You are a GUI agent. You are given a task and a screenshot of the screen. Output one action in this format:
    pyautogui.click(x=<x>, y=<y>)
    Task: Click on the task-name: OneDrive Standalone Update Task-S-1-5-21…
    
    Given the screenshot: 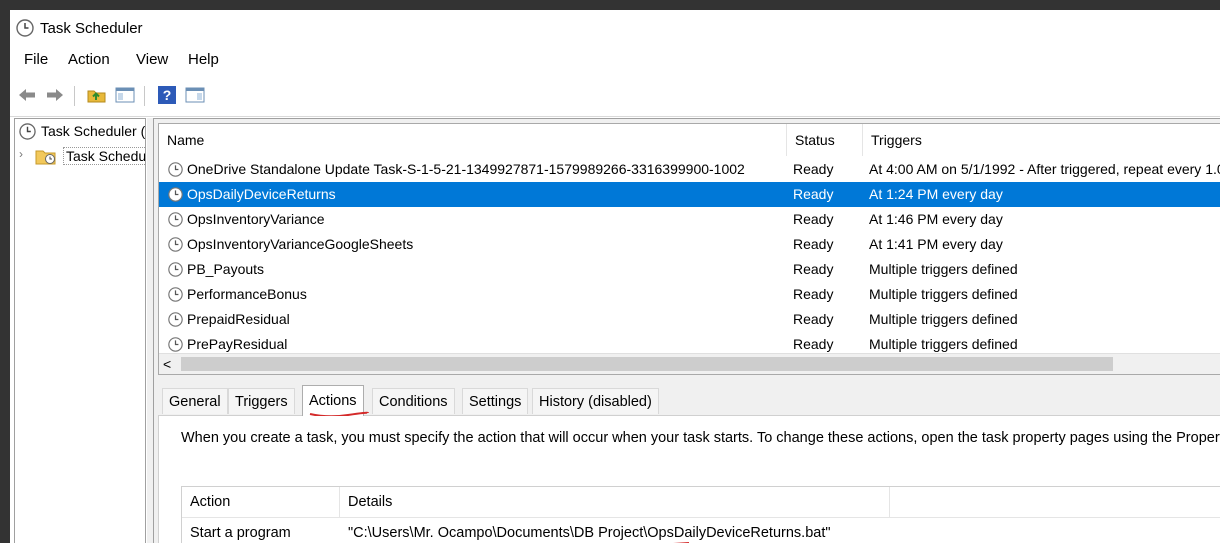 What is the action you would take?
    pyautogui.click(x=466, y=169)
    